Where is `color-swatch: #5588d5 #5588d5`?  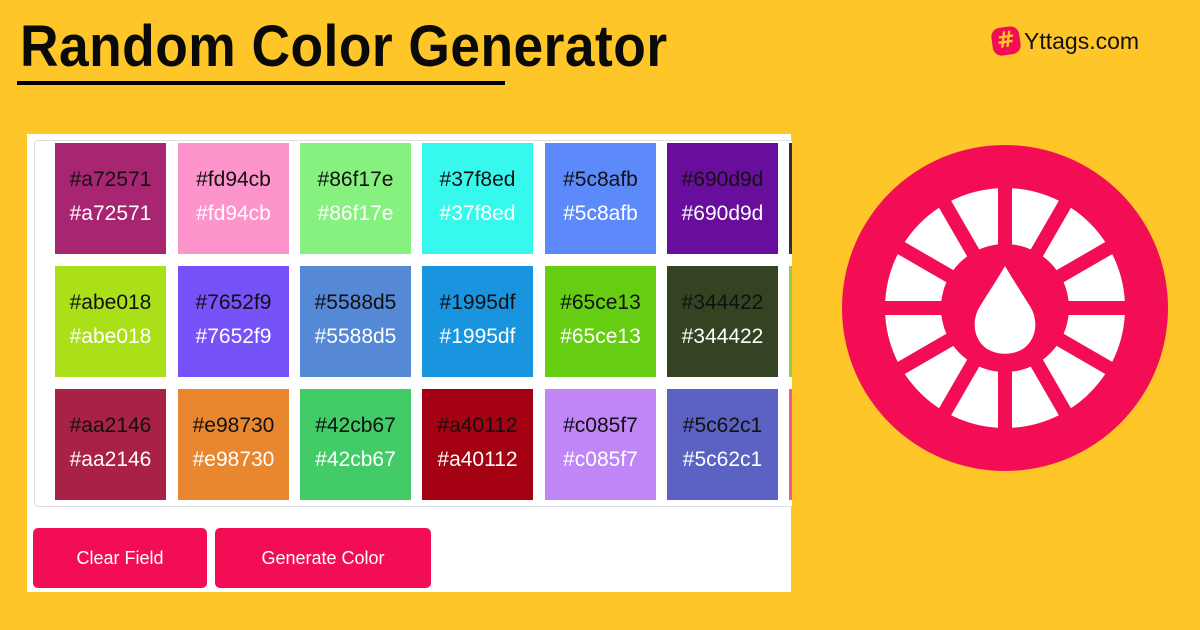 color-swatch: #5588d5 #5588d5 is located at coordinates (355, 321).